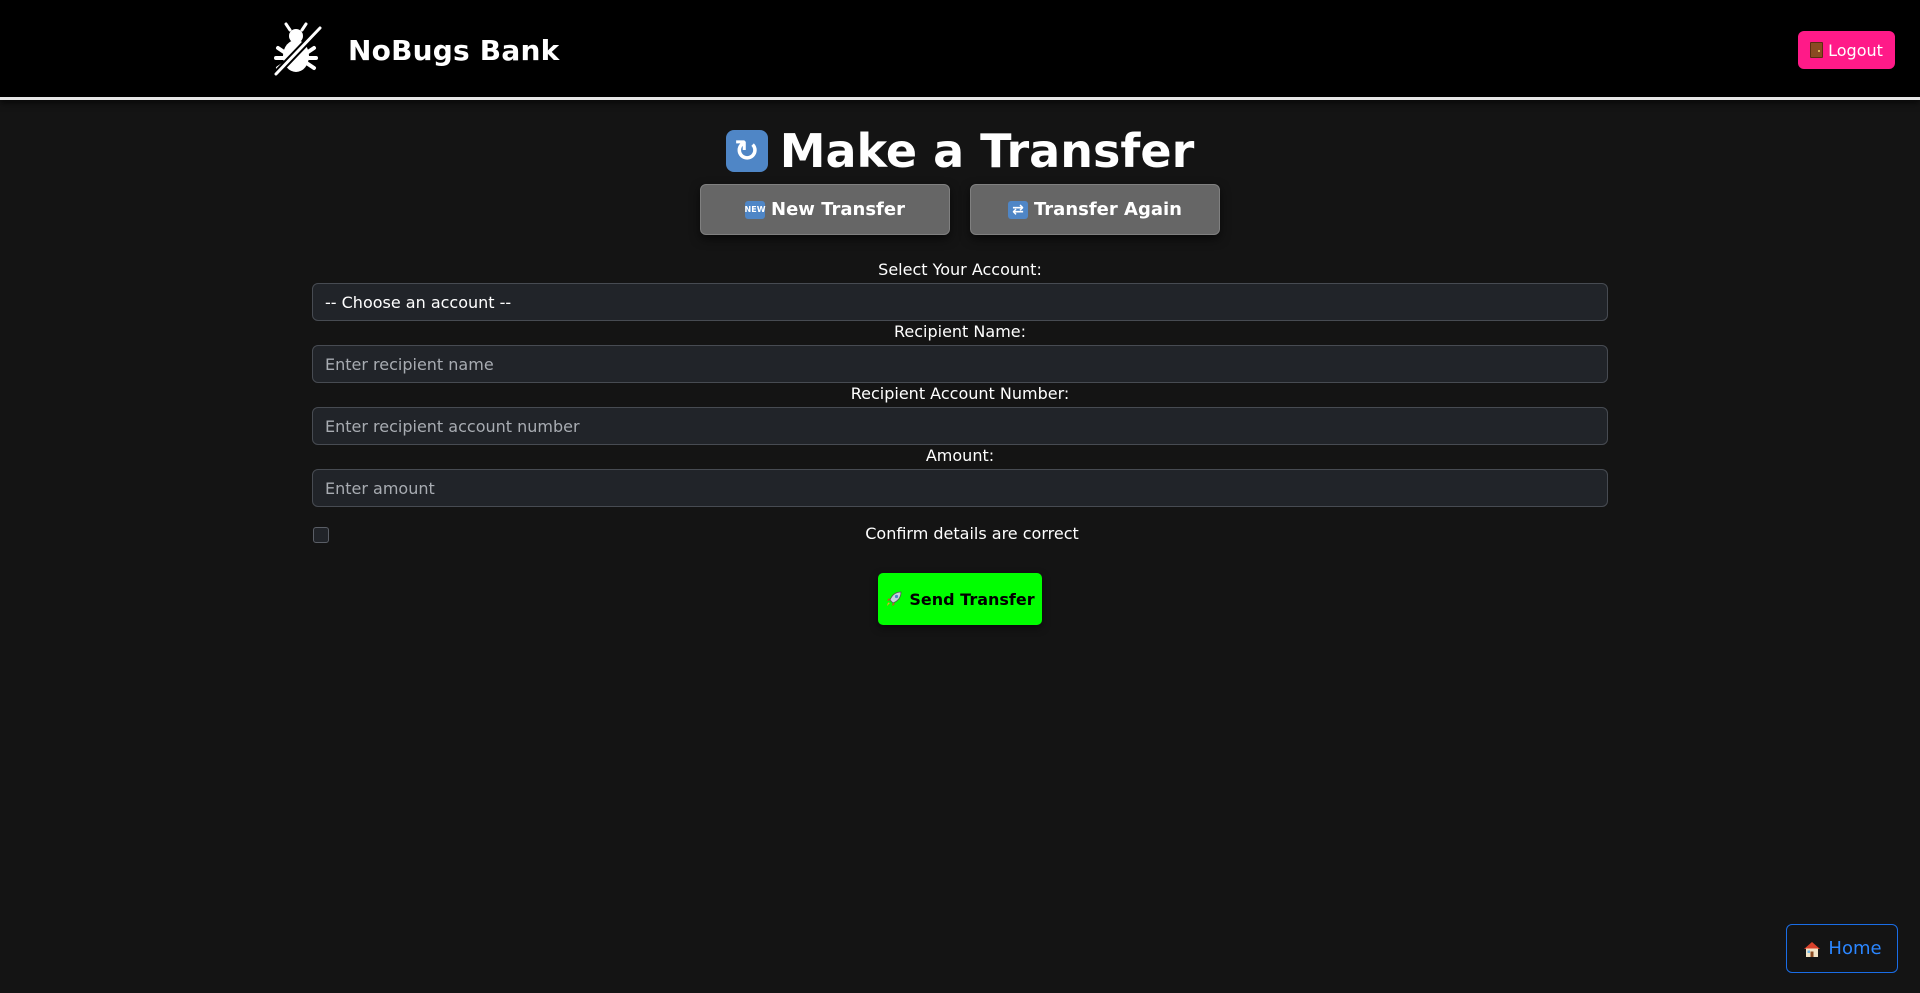  Describe the element at coordinates (838, 209) in the screenshot. I see `new-transfer-label: New Transfer` at that location.